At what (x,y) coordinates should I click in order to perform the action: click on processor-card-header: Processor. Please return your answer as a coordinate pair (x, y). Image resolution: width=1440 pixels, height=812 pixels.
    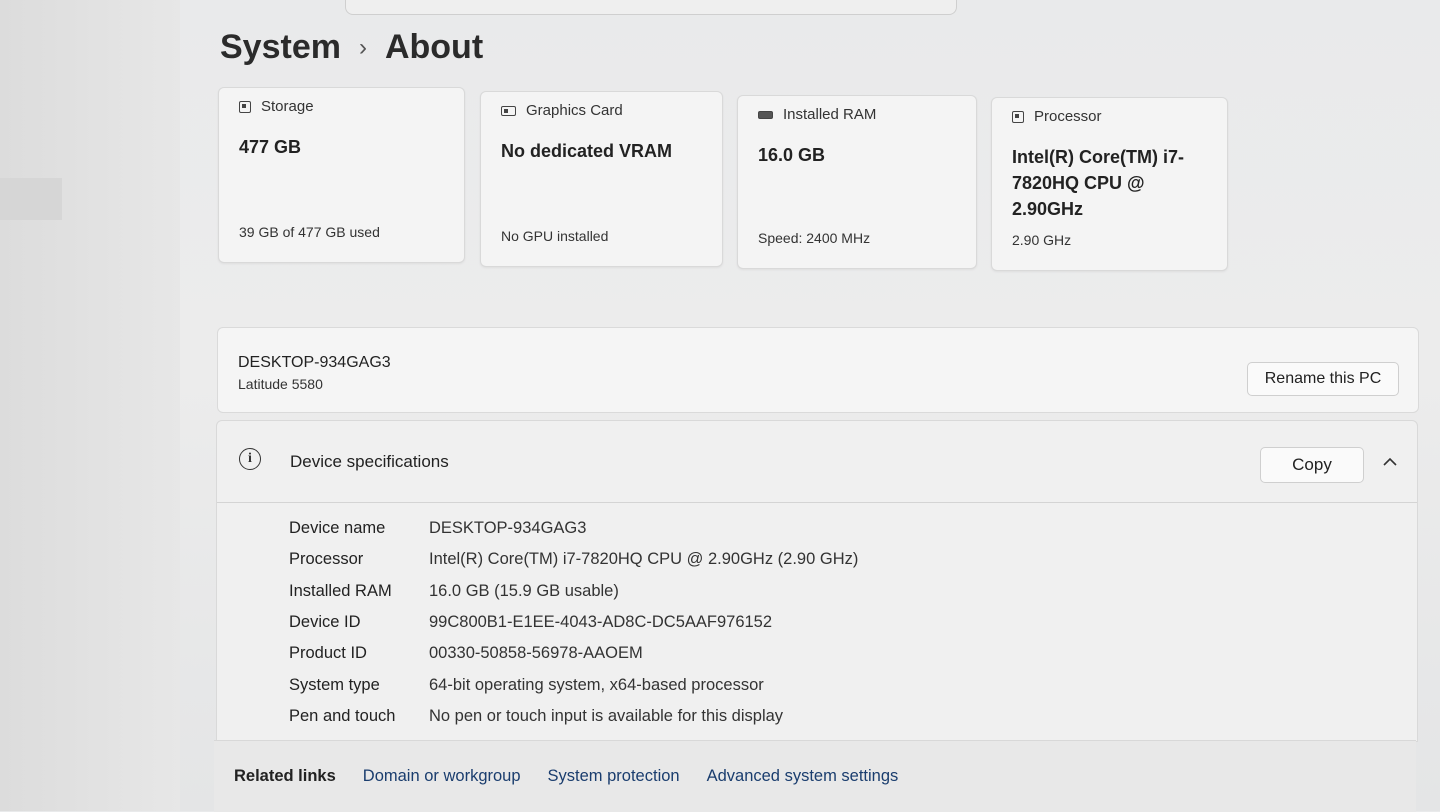
    Looking at the image, I should click on (1057, 116).